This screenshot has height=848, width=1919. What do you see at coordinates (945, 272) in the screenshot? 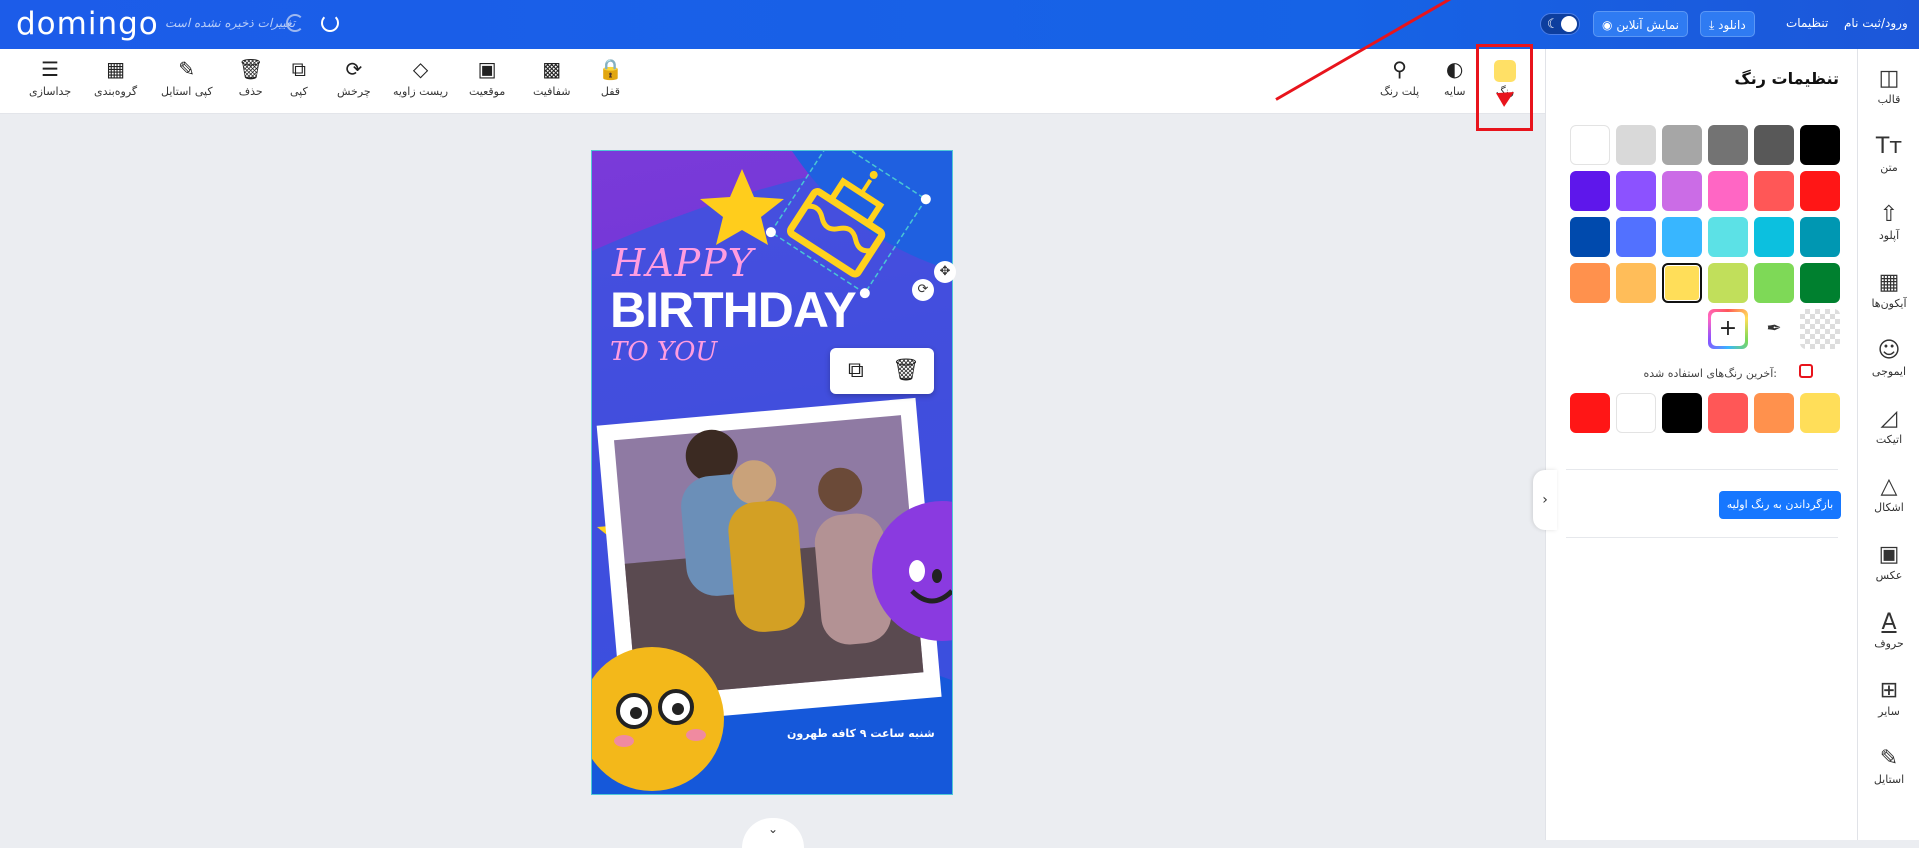
I see `move-handle-icon: ✥` at bounding box center [945, 272].